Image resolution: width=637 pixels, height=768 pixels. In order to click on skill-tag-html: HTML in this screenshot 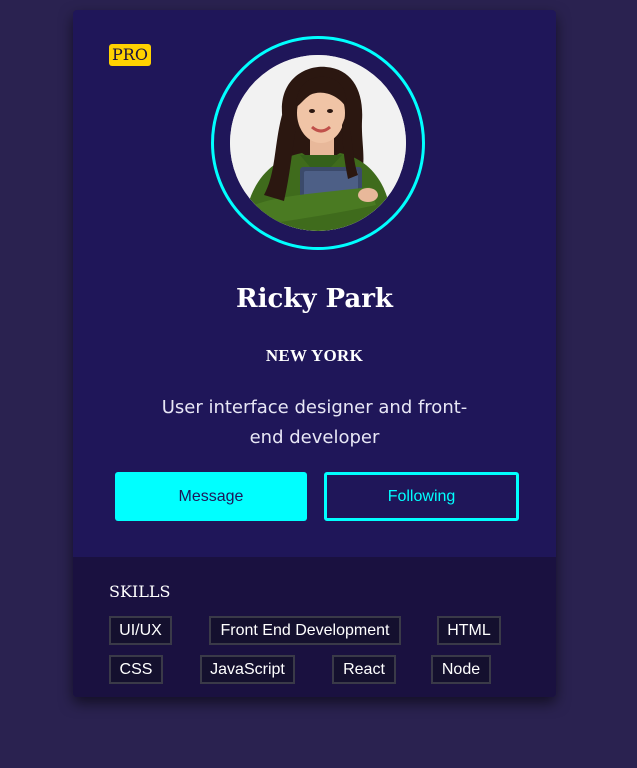, I will do `click(469, 630)`.